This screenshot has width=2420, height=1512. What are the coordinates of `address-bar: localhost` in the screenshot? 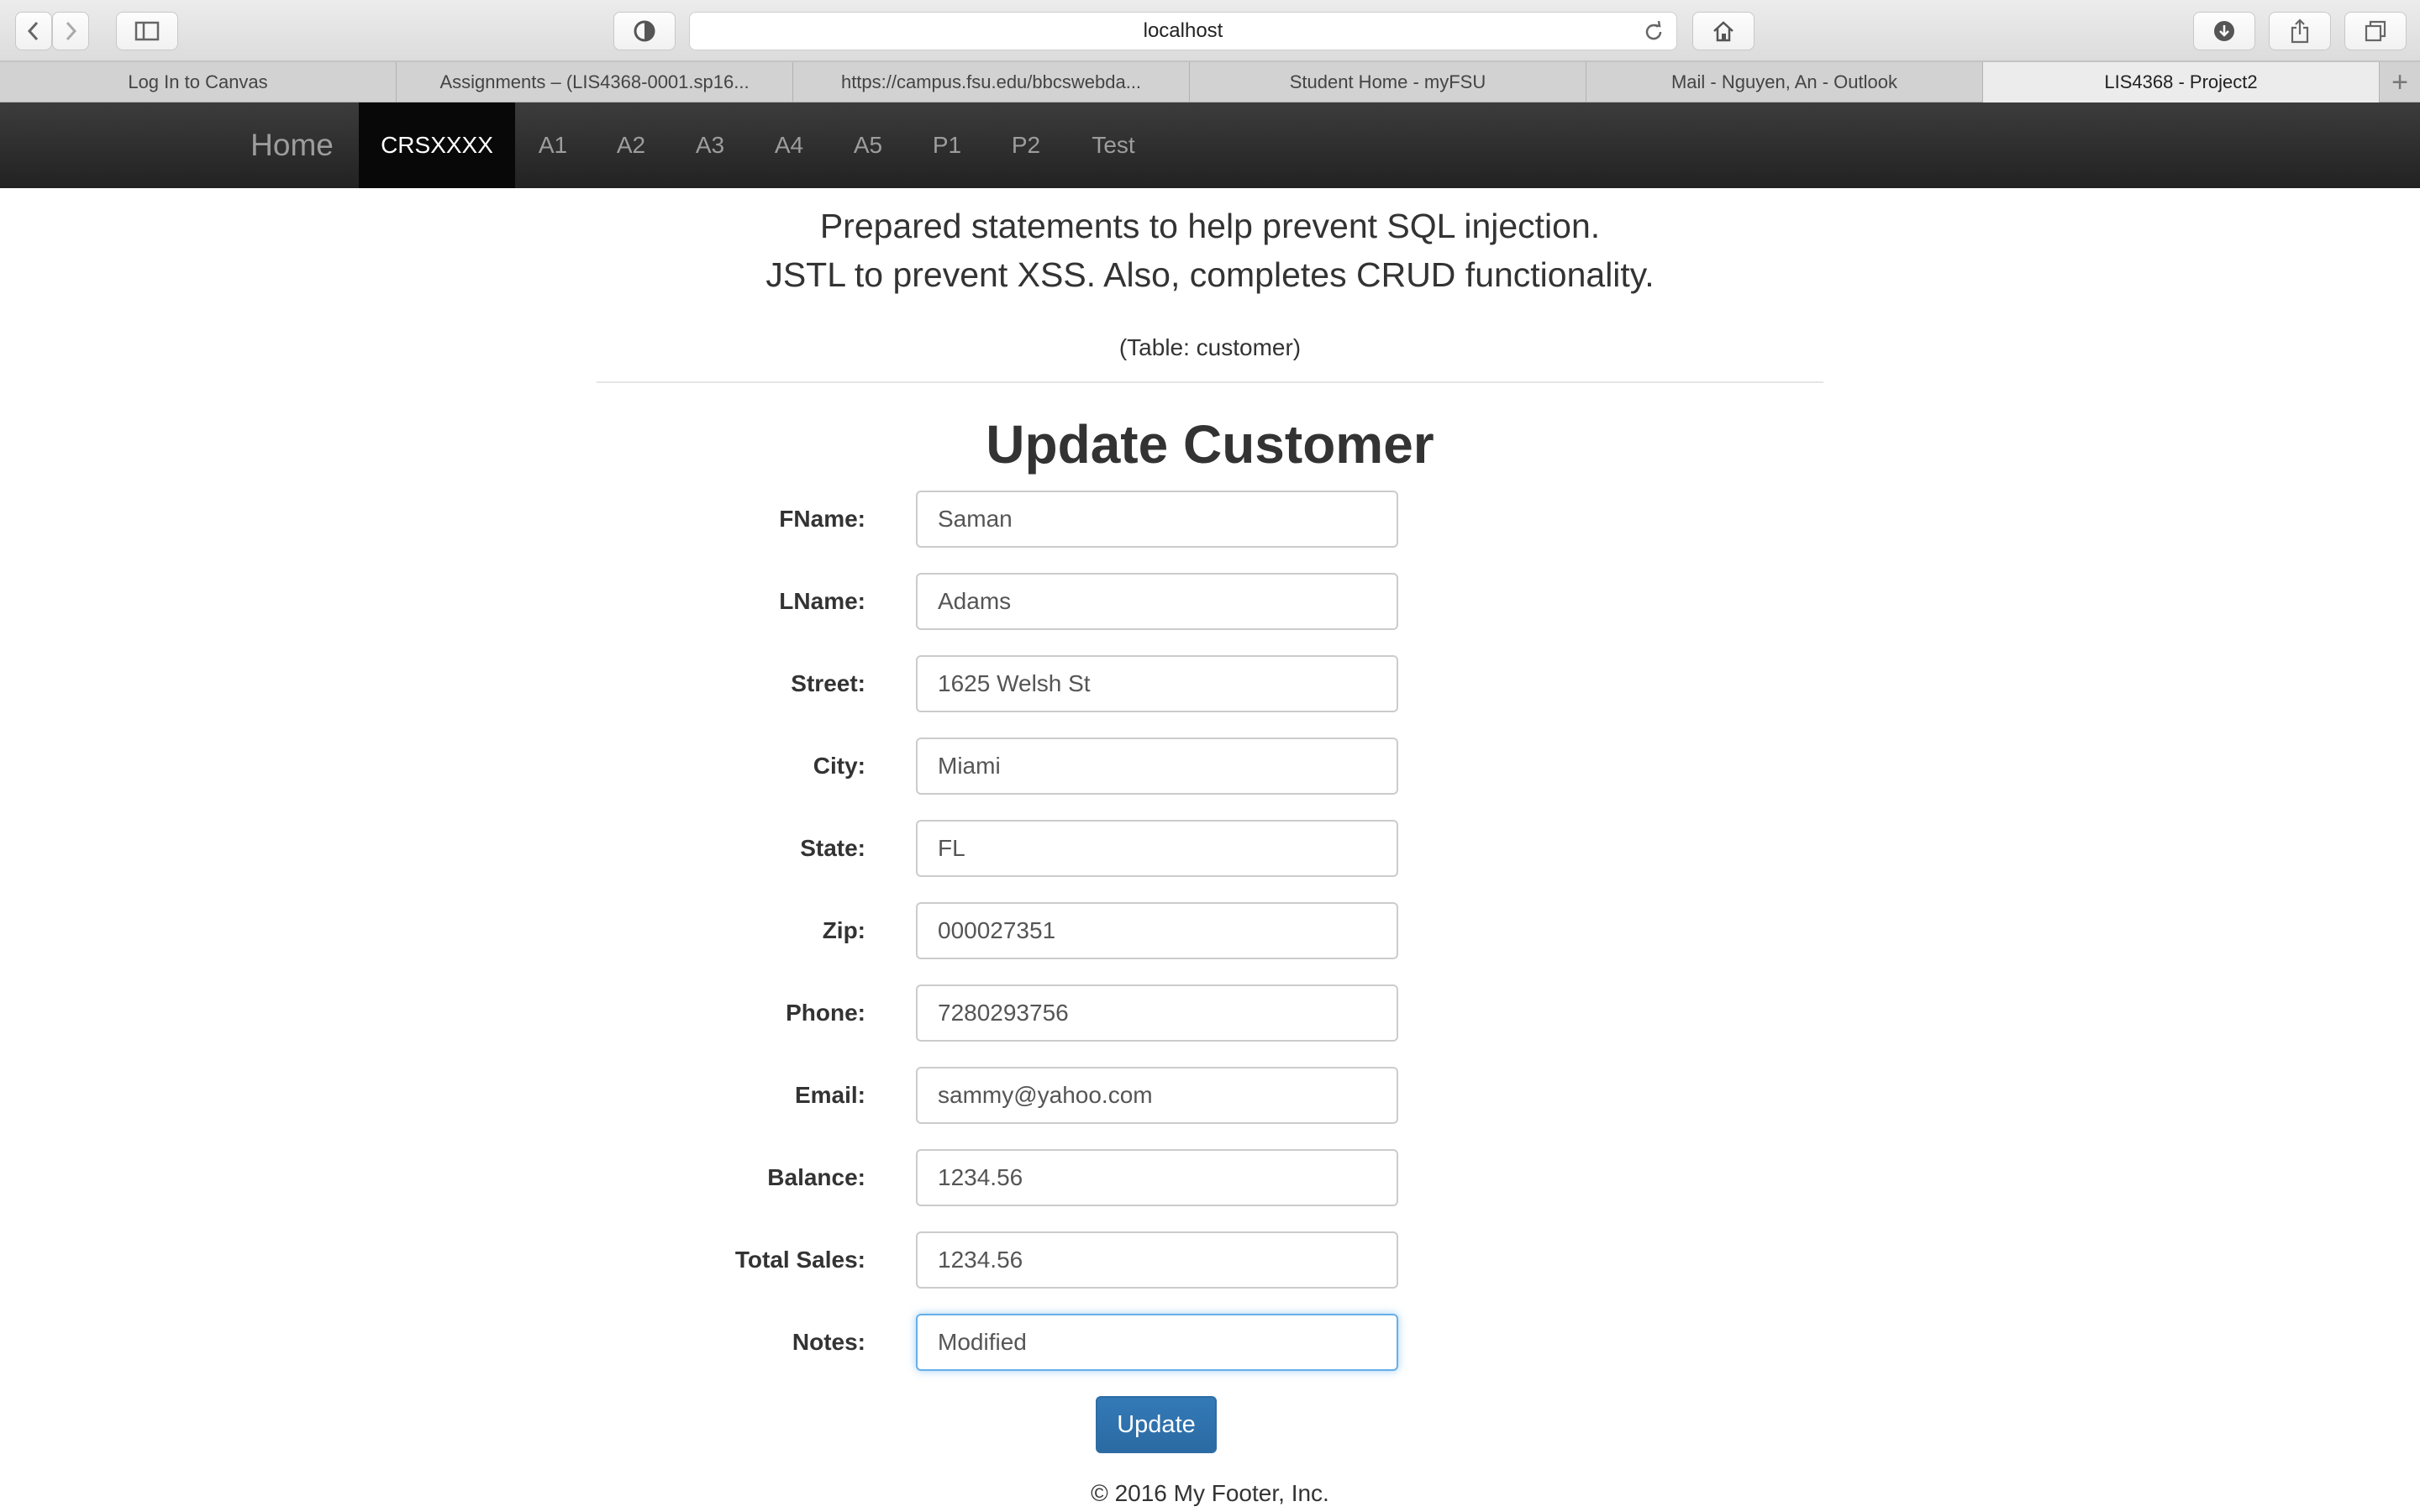 It's located at (1183, 31).